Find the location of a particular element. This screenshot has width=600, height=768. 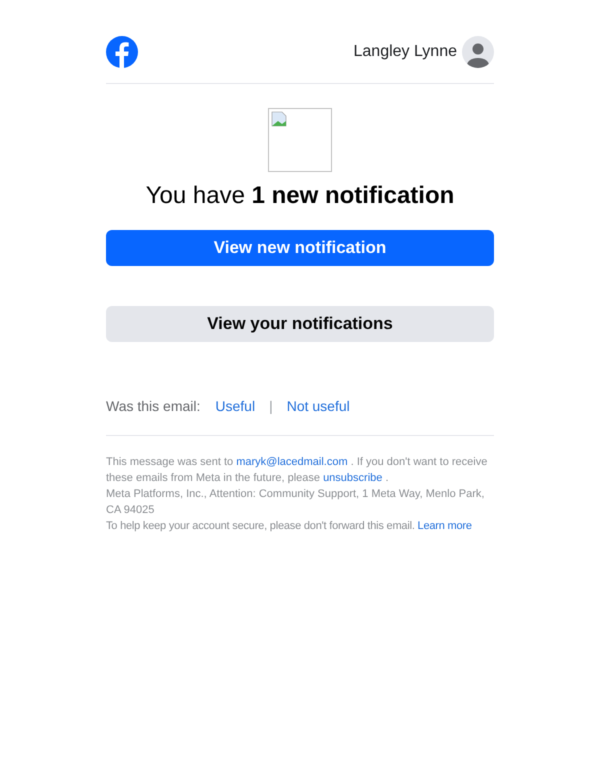

view-notifications-button: View your notifications is located at coordinates (300, 324).